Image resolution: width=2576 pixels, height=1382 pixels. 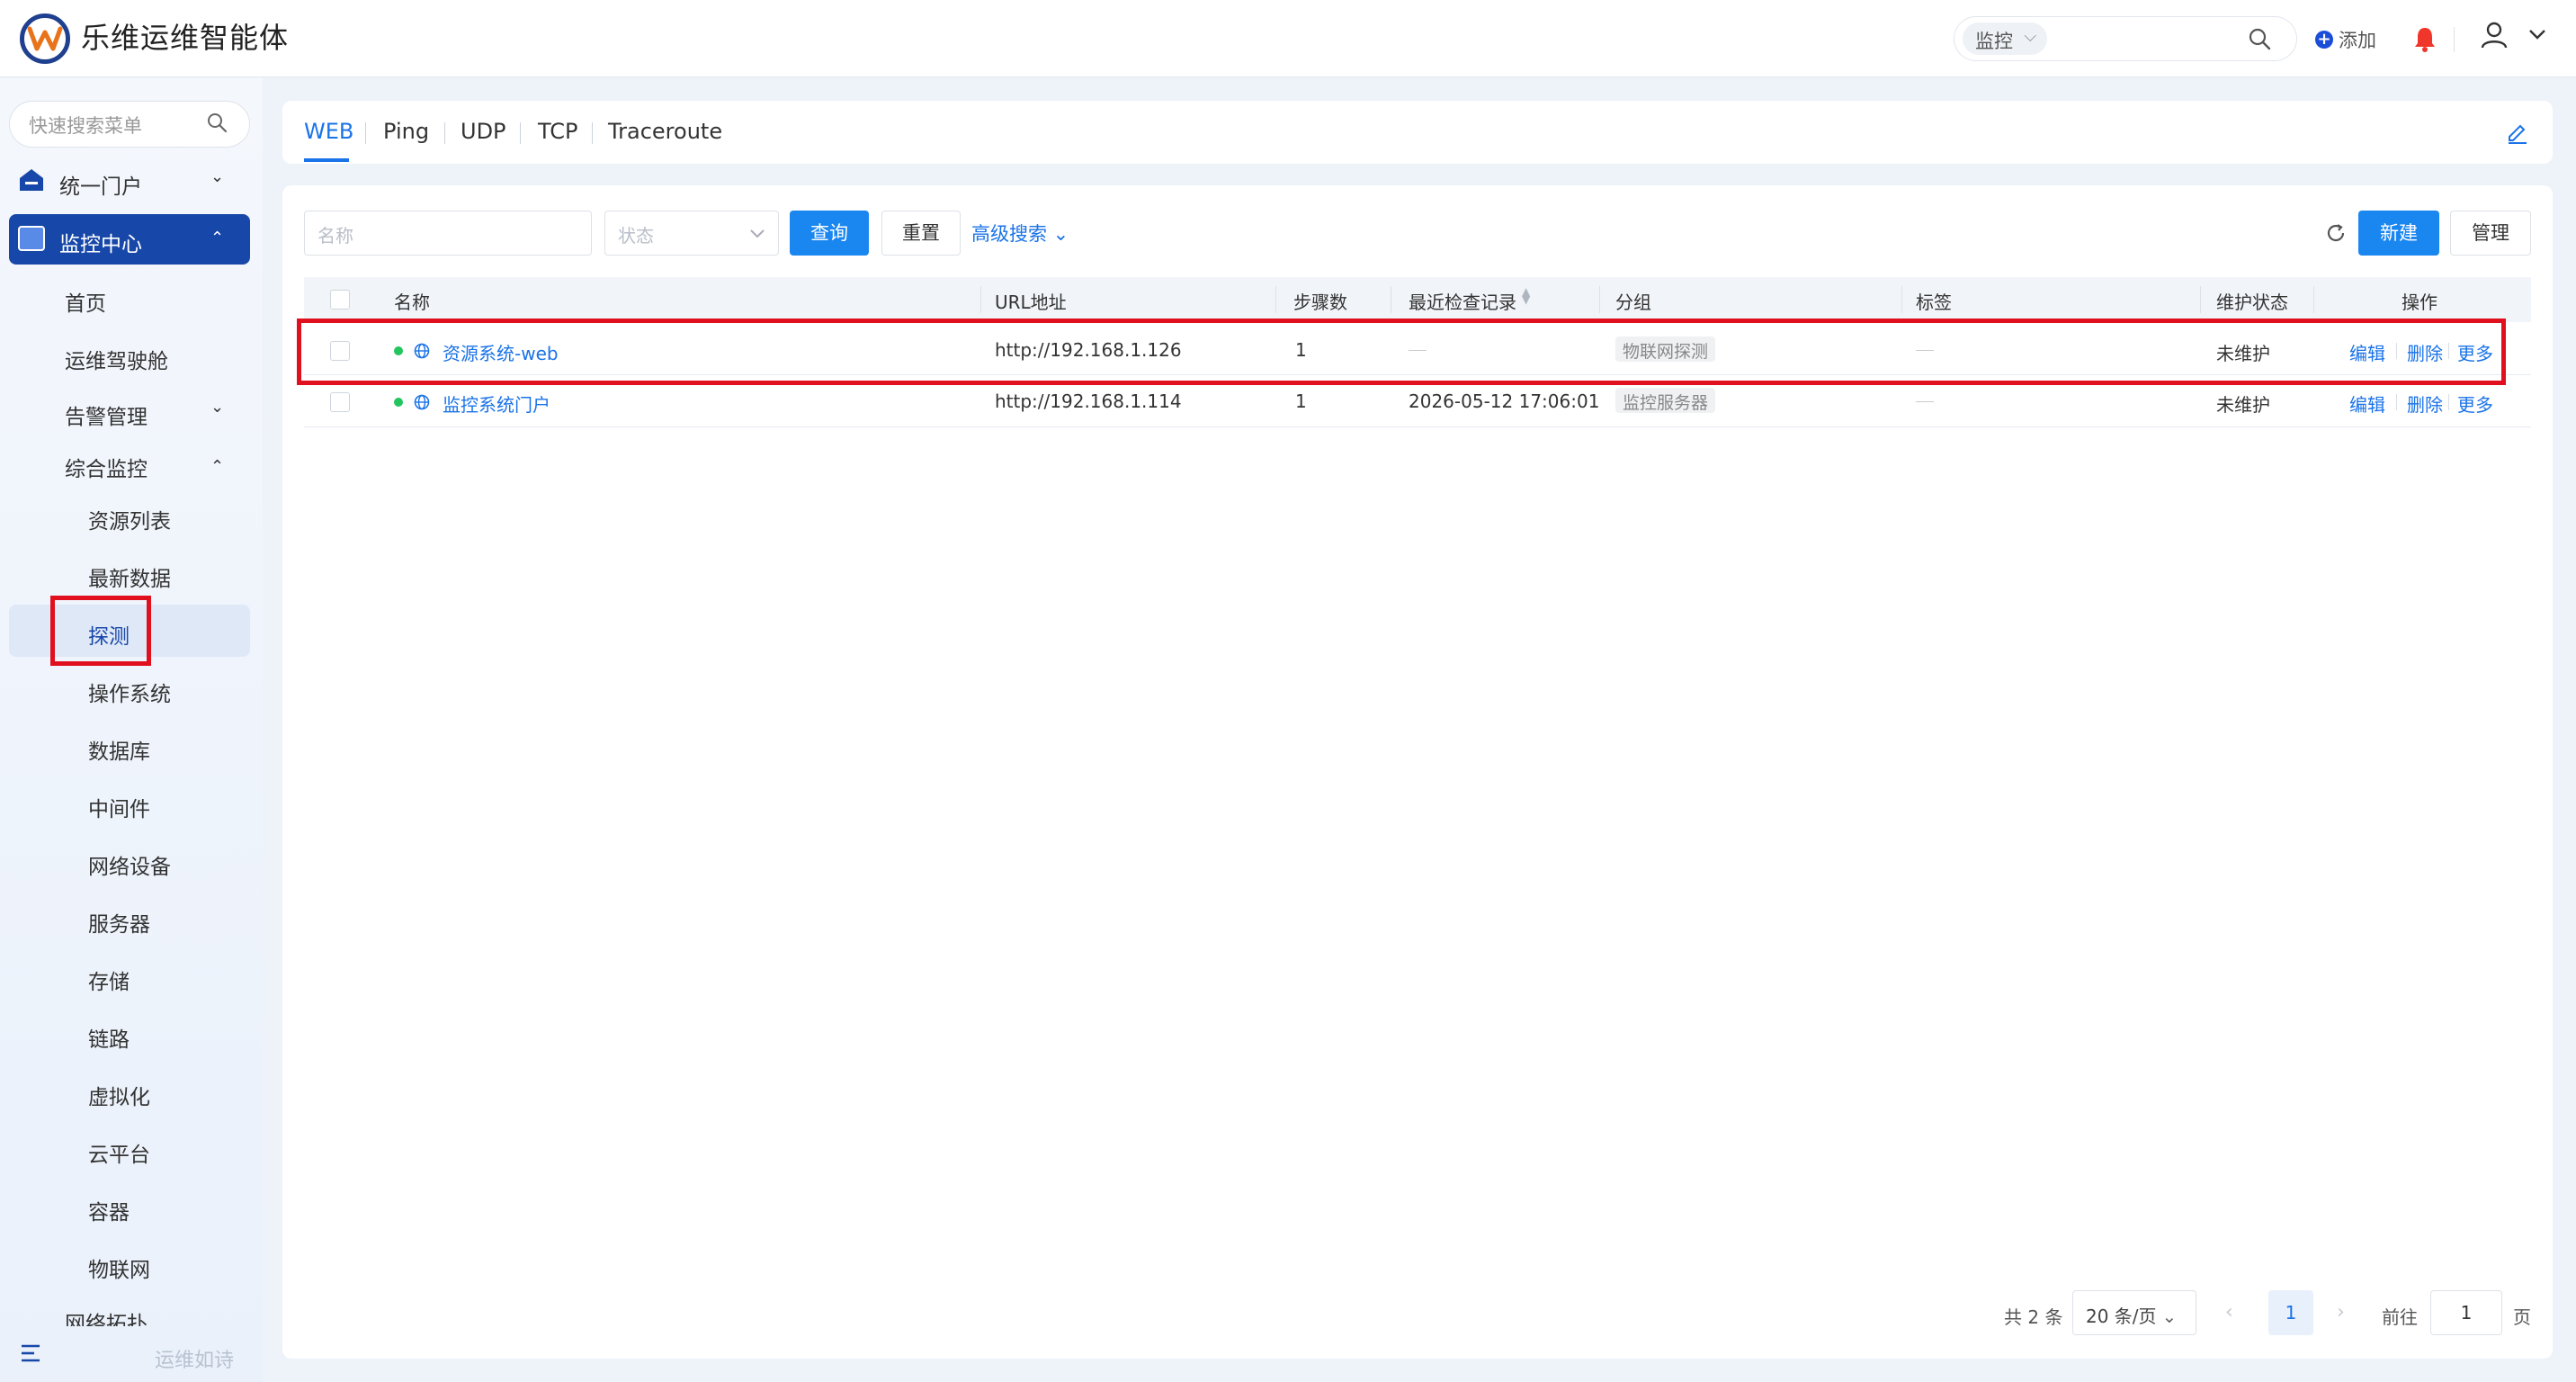 What do you see at coordinates (1994, 42) in the screenshot?
I see `scope-select-label: 监控` at bounding box center [1994, 42].